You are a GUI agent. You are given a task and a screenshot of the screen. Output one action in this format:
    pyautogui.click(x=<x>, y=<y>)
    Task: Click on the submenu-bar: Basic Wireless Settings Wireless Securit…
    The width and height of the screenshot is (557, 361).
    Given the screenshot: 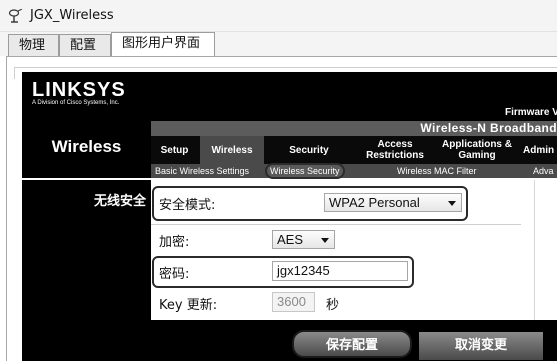 What is the action you would take?
    pyautogui.click(x=354, y=171)
    